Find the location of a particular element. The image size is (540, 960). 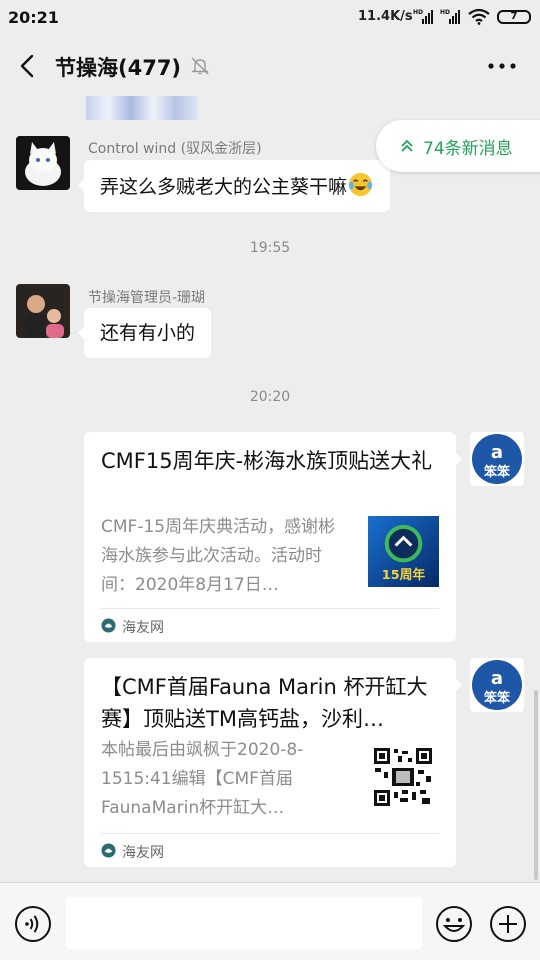

input-bar is located at coordinates (270, 921).